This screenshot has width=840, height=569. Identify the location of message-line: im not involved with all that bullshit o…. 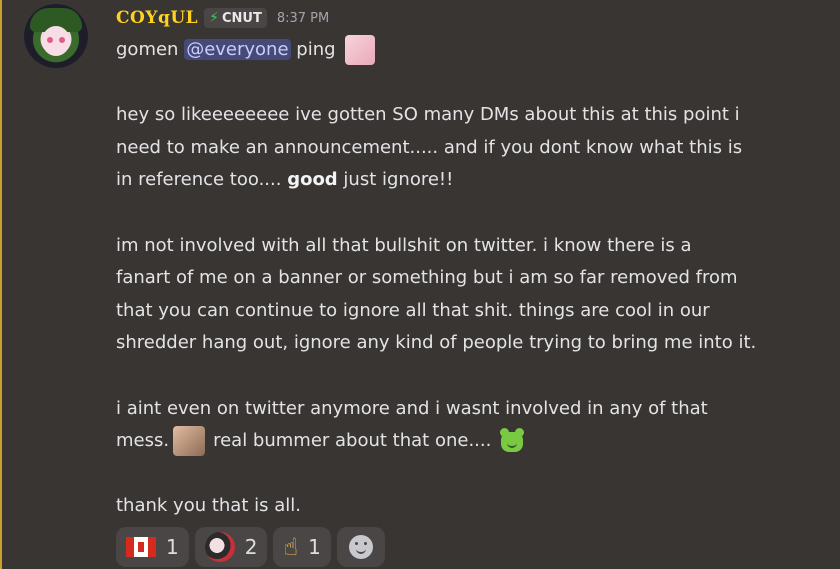
(404, 245).